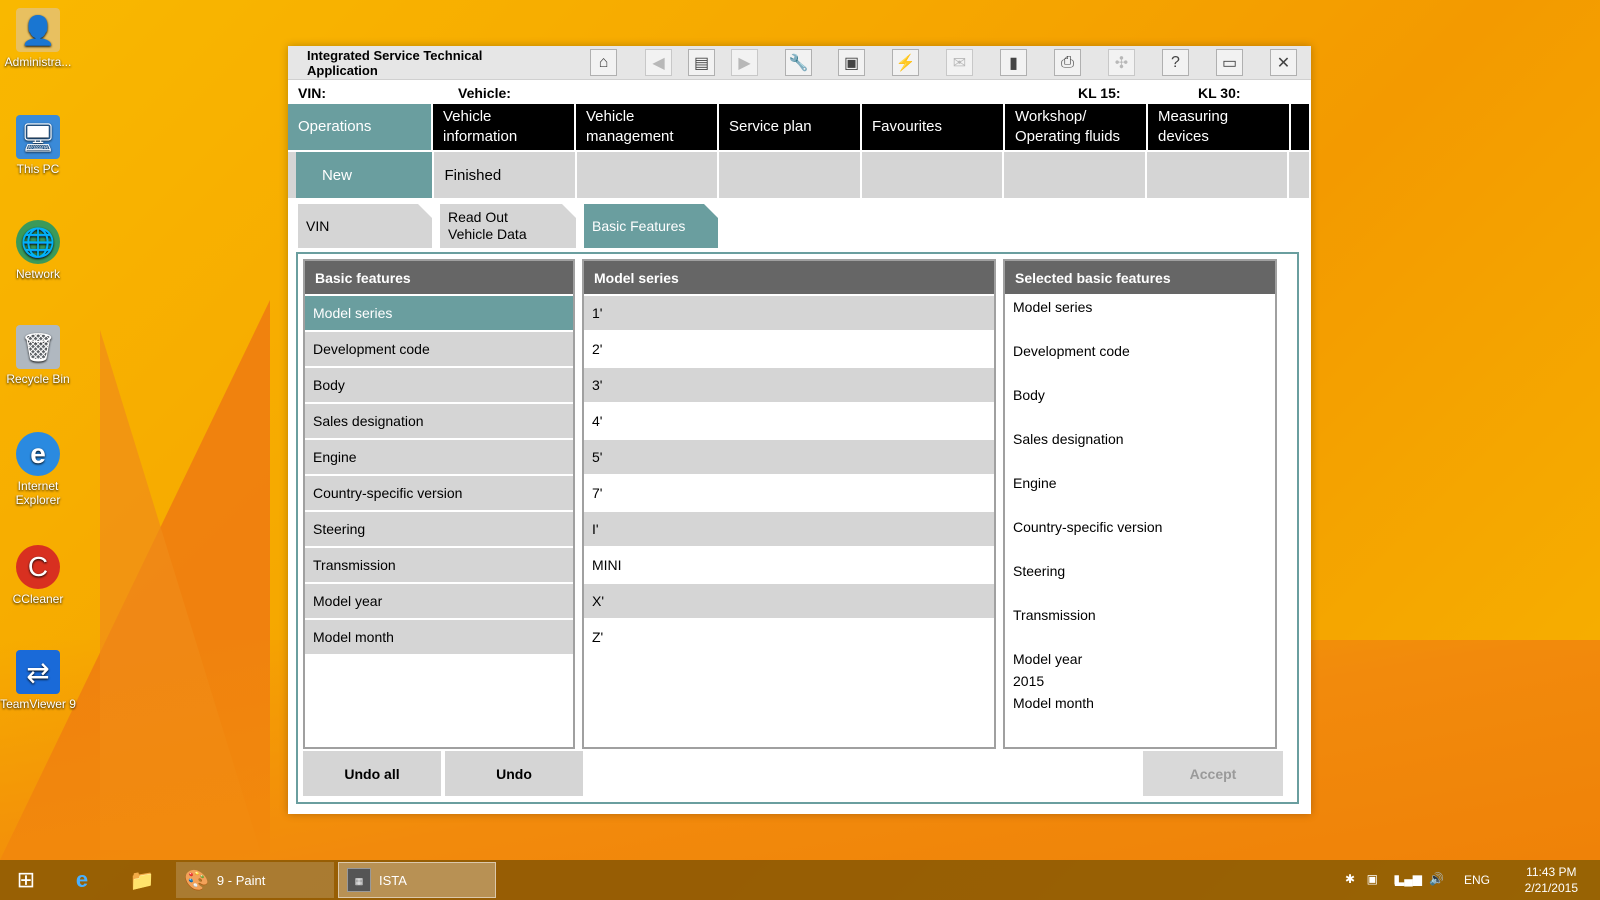  Describe the element at coordinates (196, 880) in the screenshot. I see `paint-icon: 🎨` at that location.